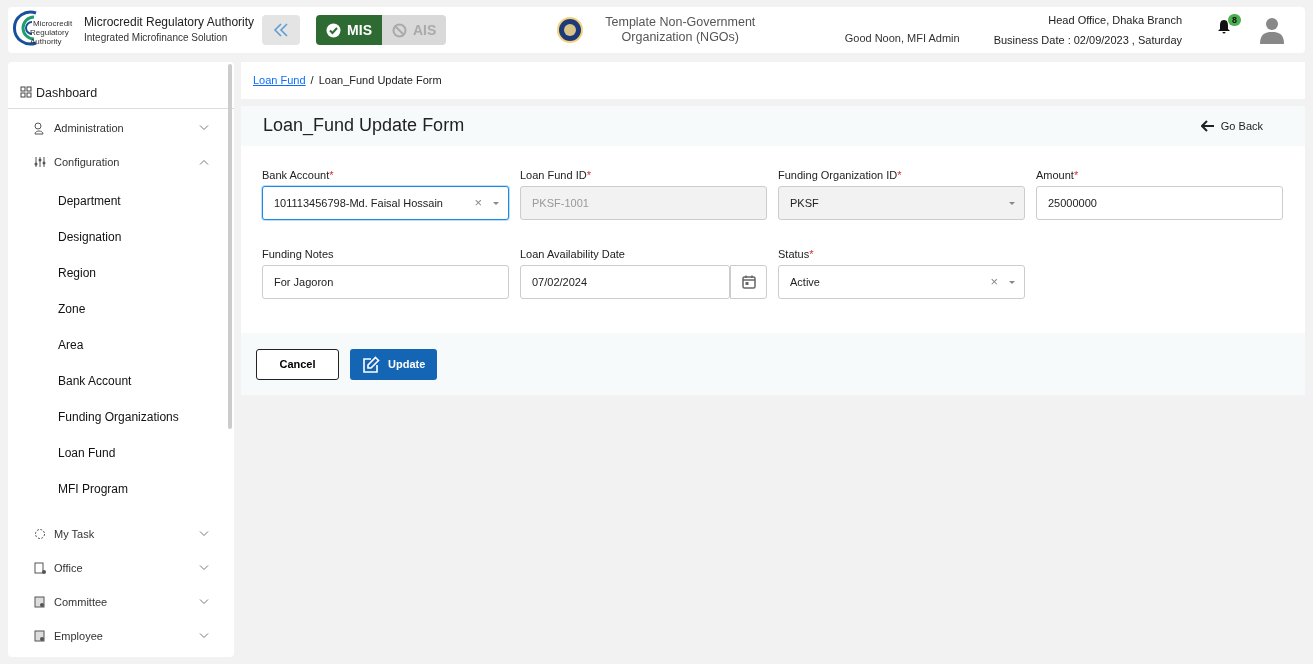 This screenshot has height=664, width=1313. Describe the element at coordinates (40, 534) in the screenshot. I see `circle-icon` at that location.